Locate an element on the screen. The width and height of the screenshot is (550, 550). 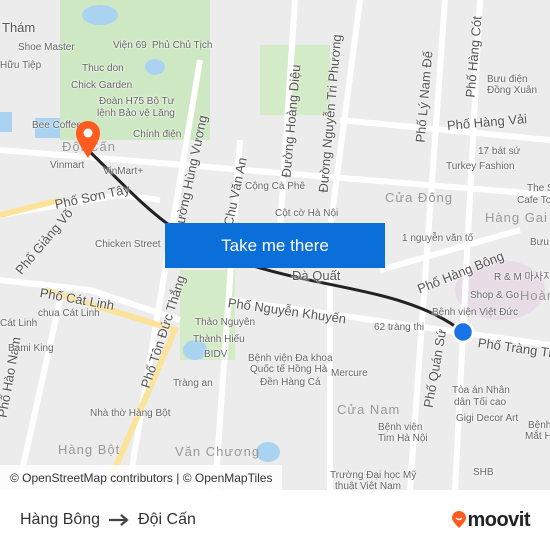
origin-marker-icon is located at coordinates (90, 140).